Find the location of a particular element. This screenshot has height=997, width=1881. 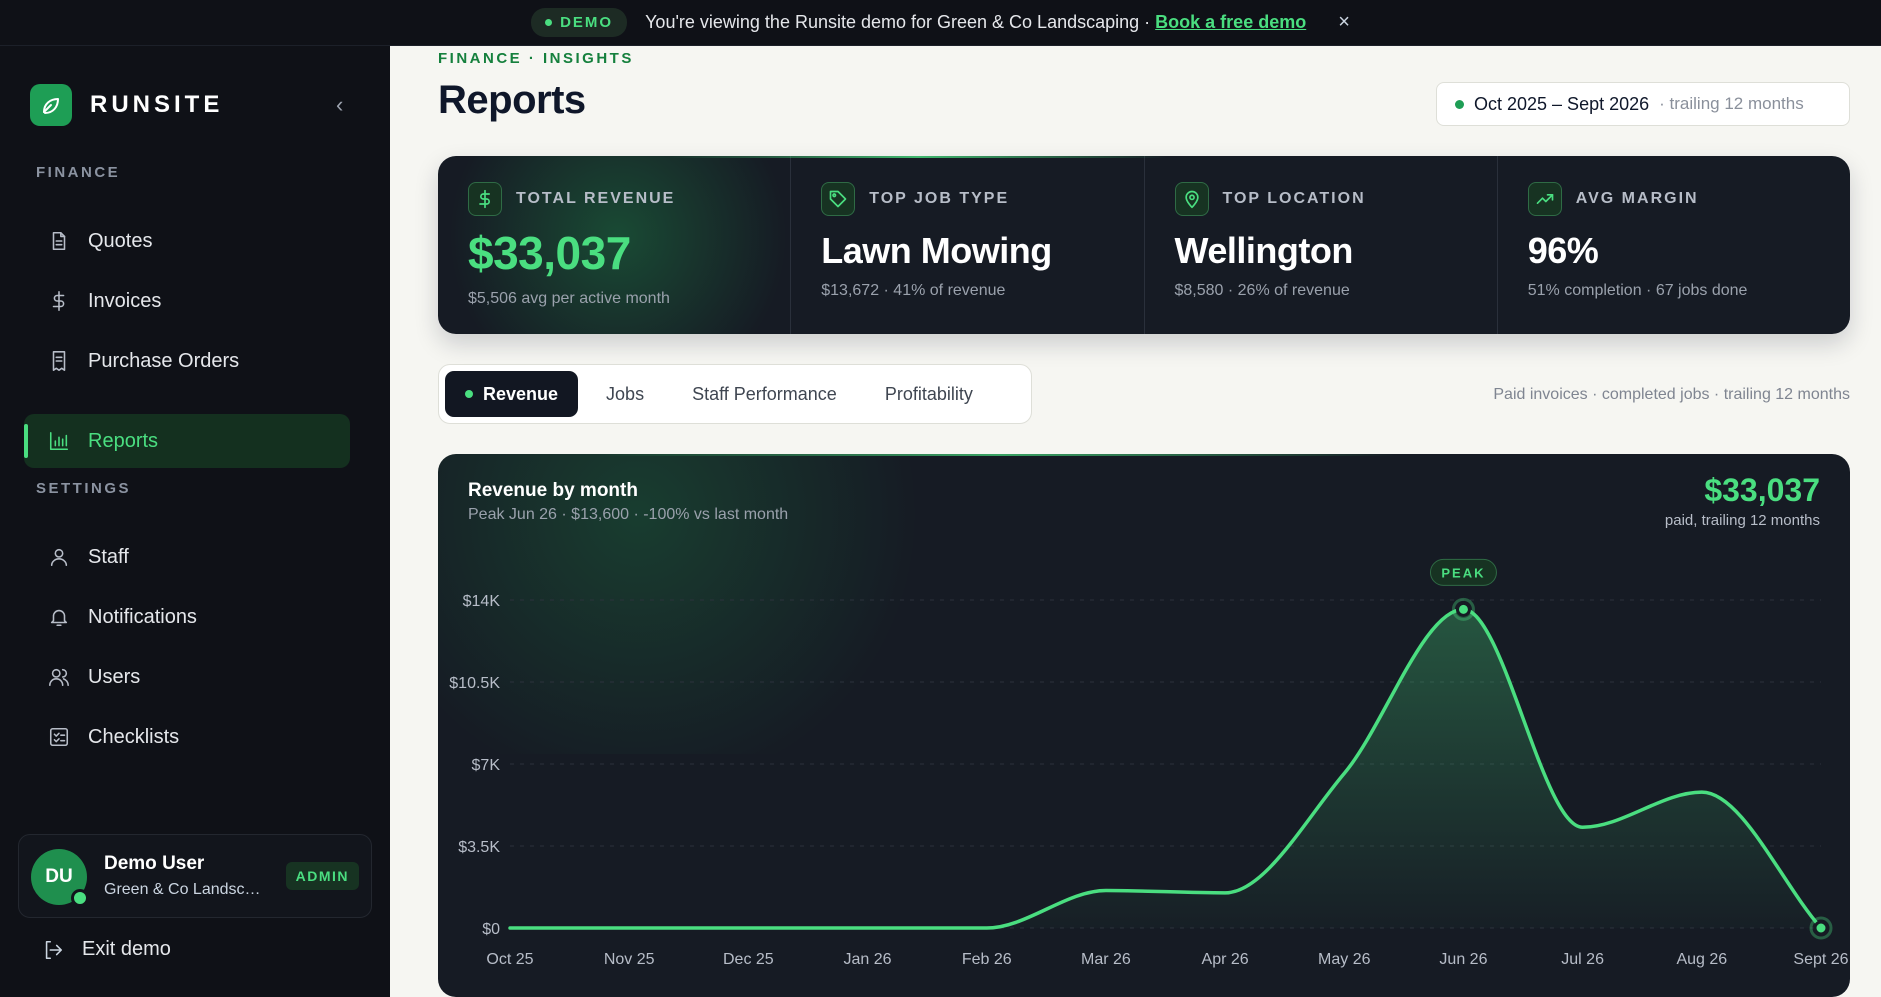

avatar: DU is located at coordinates (60, 878).